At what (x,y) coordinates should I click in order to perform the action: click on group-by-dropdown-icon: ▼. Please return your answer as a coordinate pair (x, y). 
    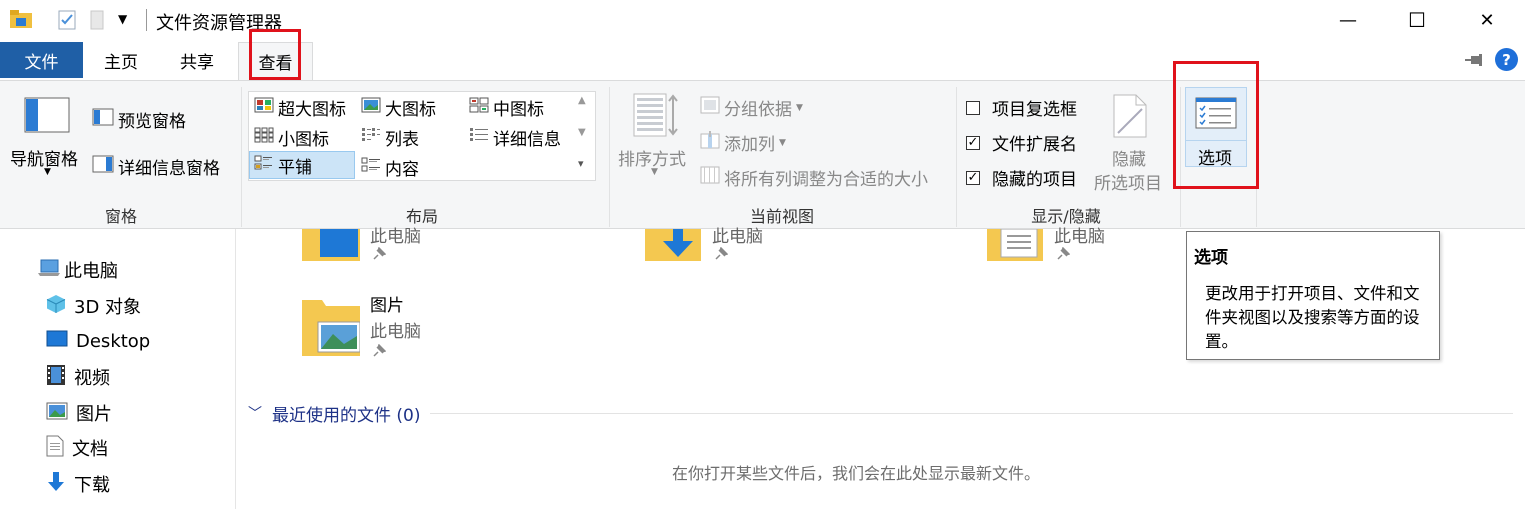
    Looking at the image, I should click on (799, 107).